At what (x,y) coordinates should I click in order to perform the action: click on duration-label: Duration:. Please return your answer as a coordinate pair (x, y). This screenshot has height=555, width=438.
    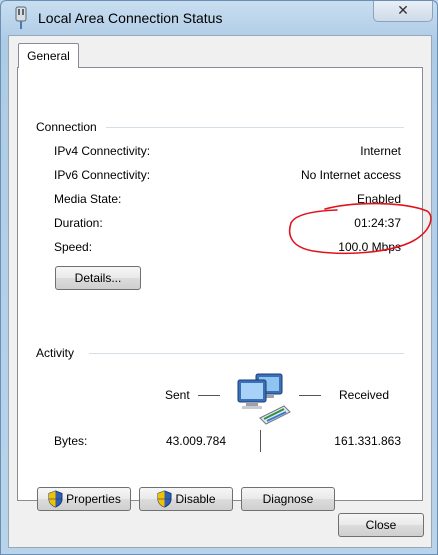
    Looking at the image, I should click on (78, 223).